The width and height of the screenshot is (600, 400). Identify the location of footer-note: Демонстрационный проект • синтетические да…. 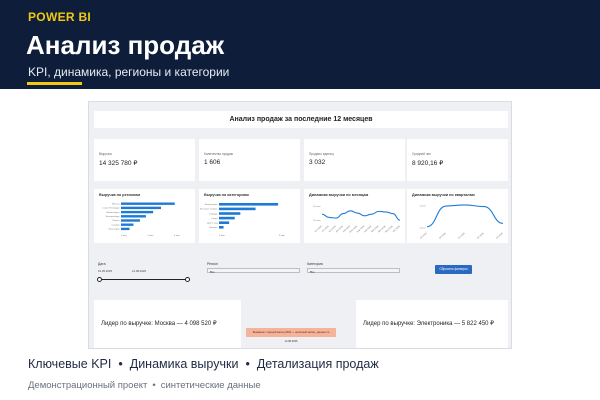
(144, 385).